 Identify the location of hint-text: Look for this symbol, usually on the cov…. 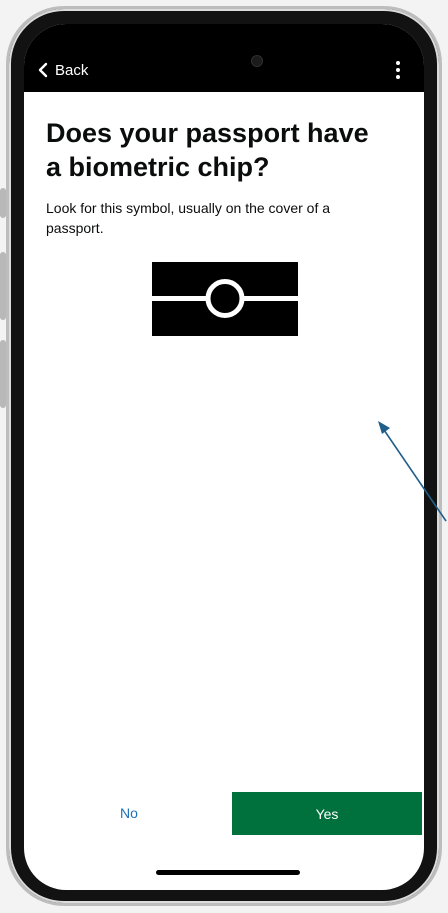
(188, 218).